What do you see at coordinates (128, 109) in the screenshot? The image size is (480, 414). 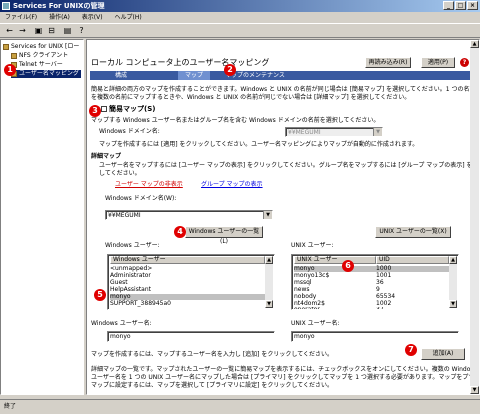 I see `simple-map-checkbox: 簡易マップ(S)` at bounding box center [128, 109].